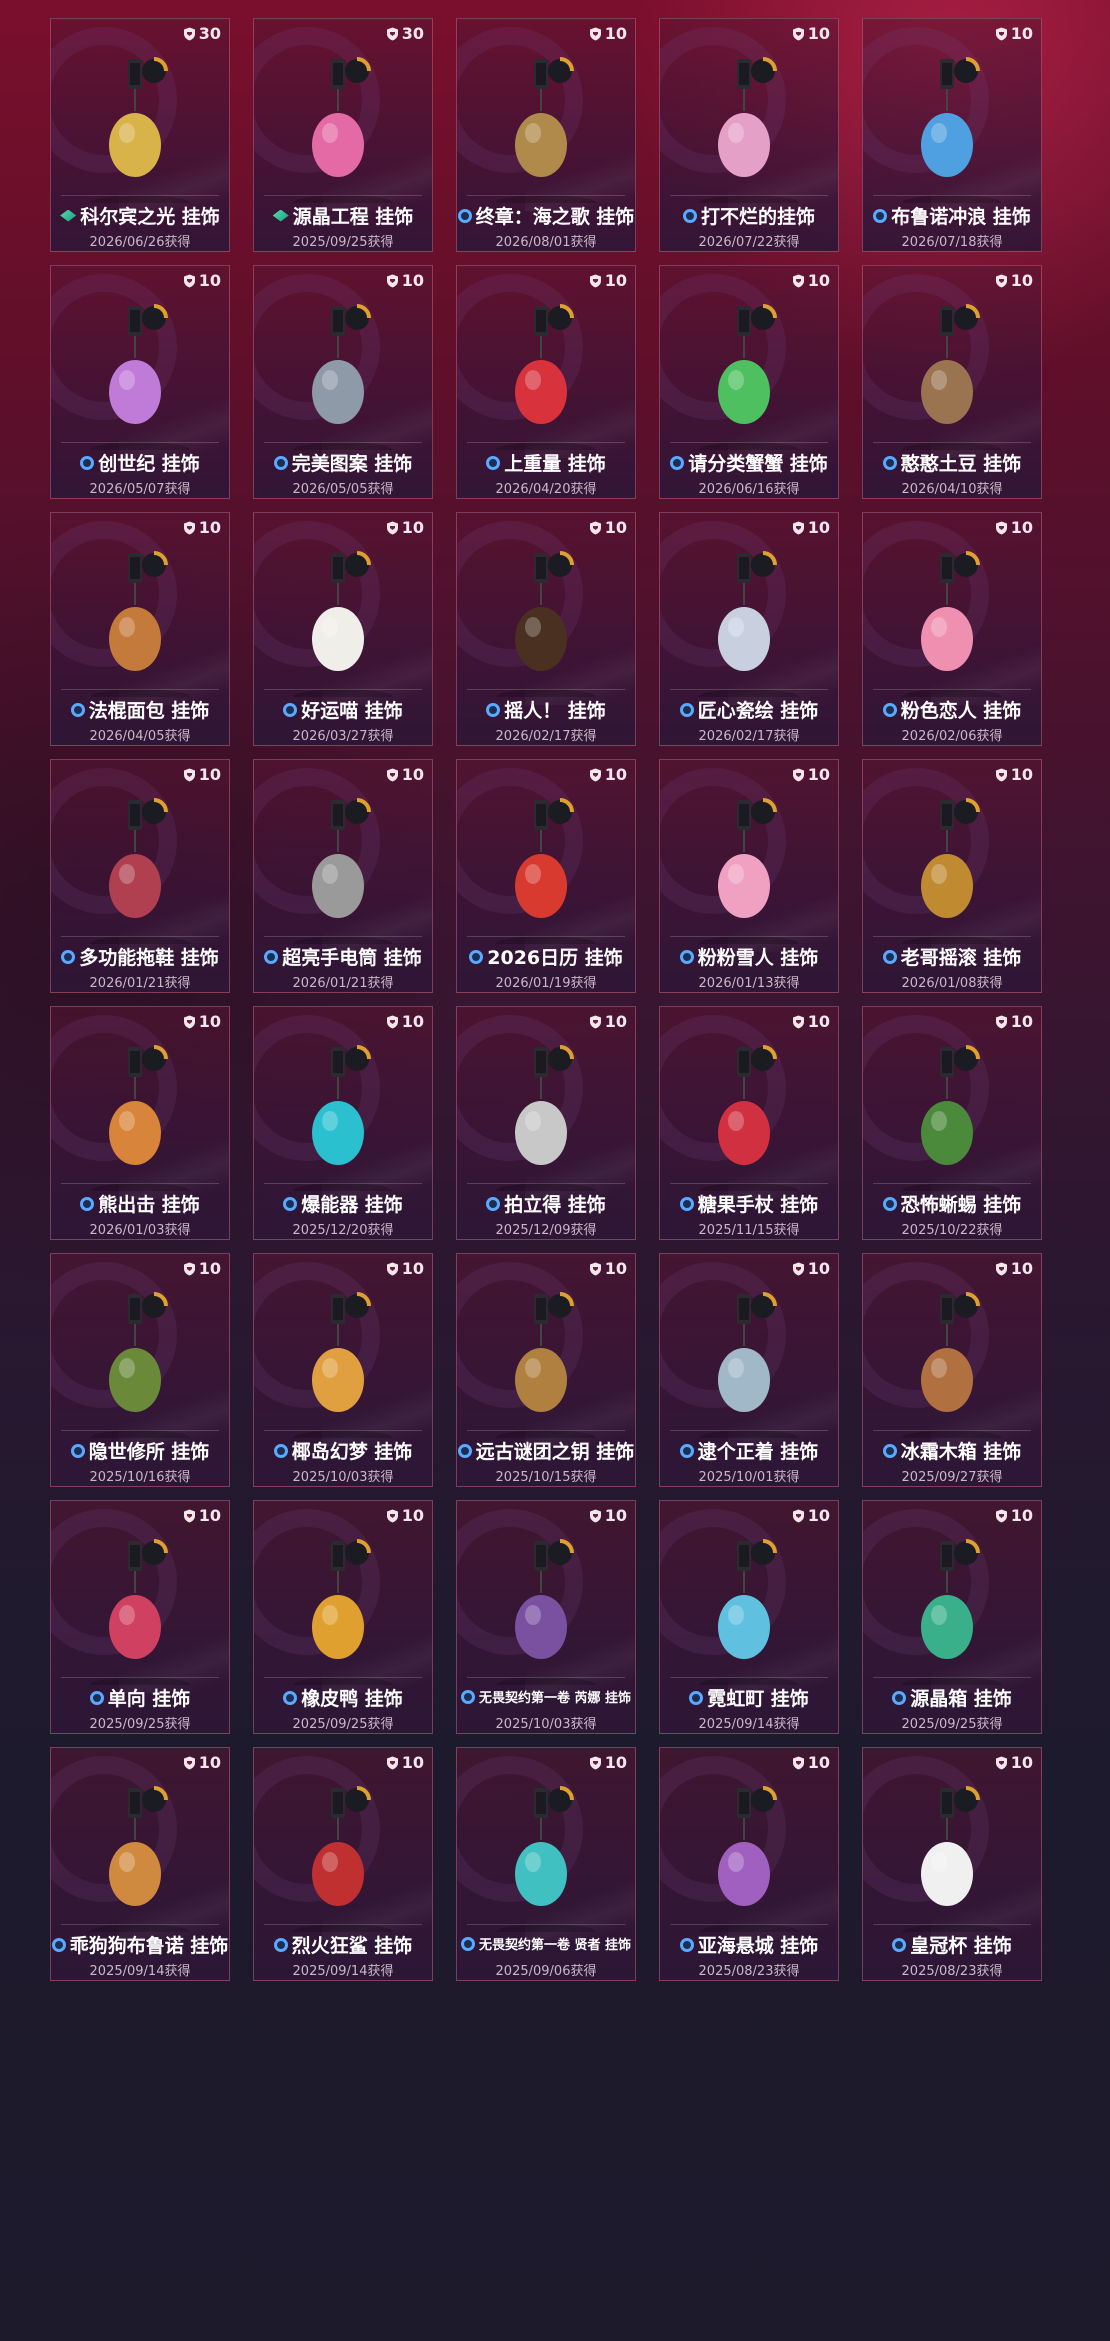 This screenshot has width=1110, height=2341. I want to click on buddy-name: 创世纪 挂饰, so click(149, 464).